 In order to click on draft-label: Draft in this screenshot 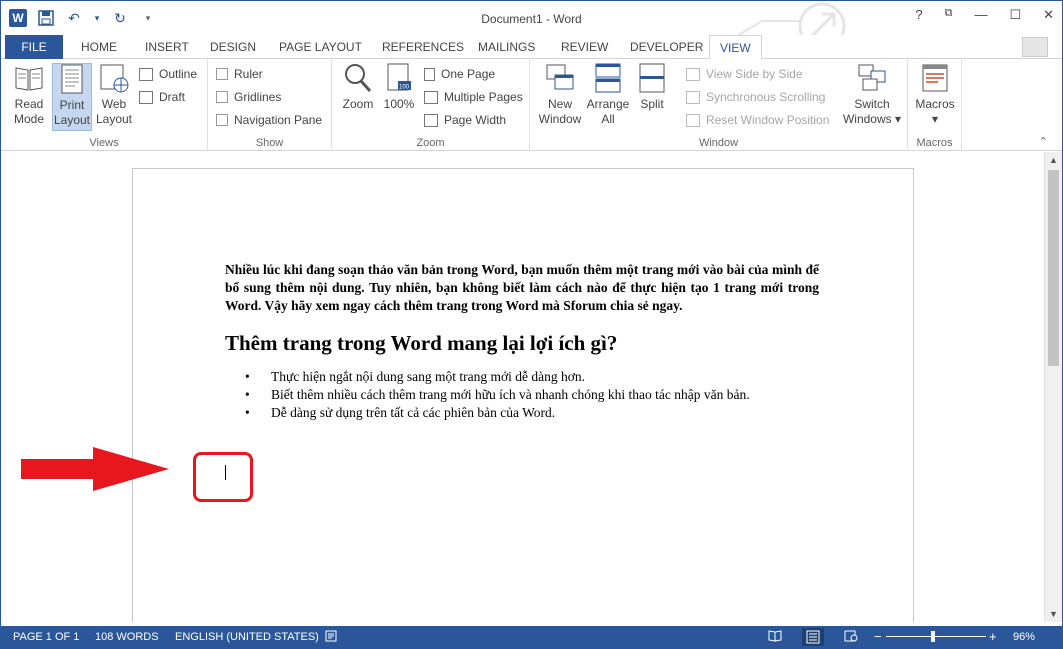, I will do `click(172, 97)`.